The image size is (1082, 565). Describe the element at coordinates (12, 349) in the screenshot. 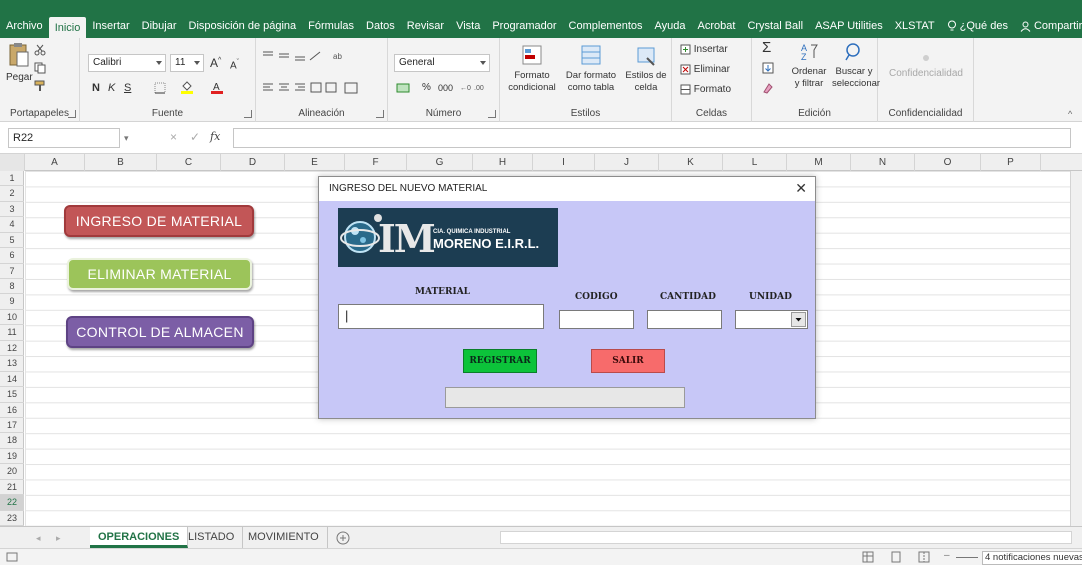

I see `row-header: 12` at that location.